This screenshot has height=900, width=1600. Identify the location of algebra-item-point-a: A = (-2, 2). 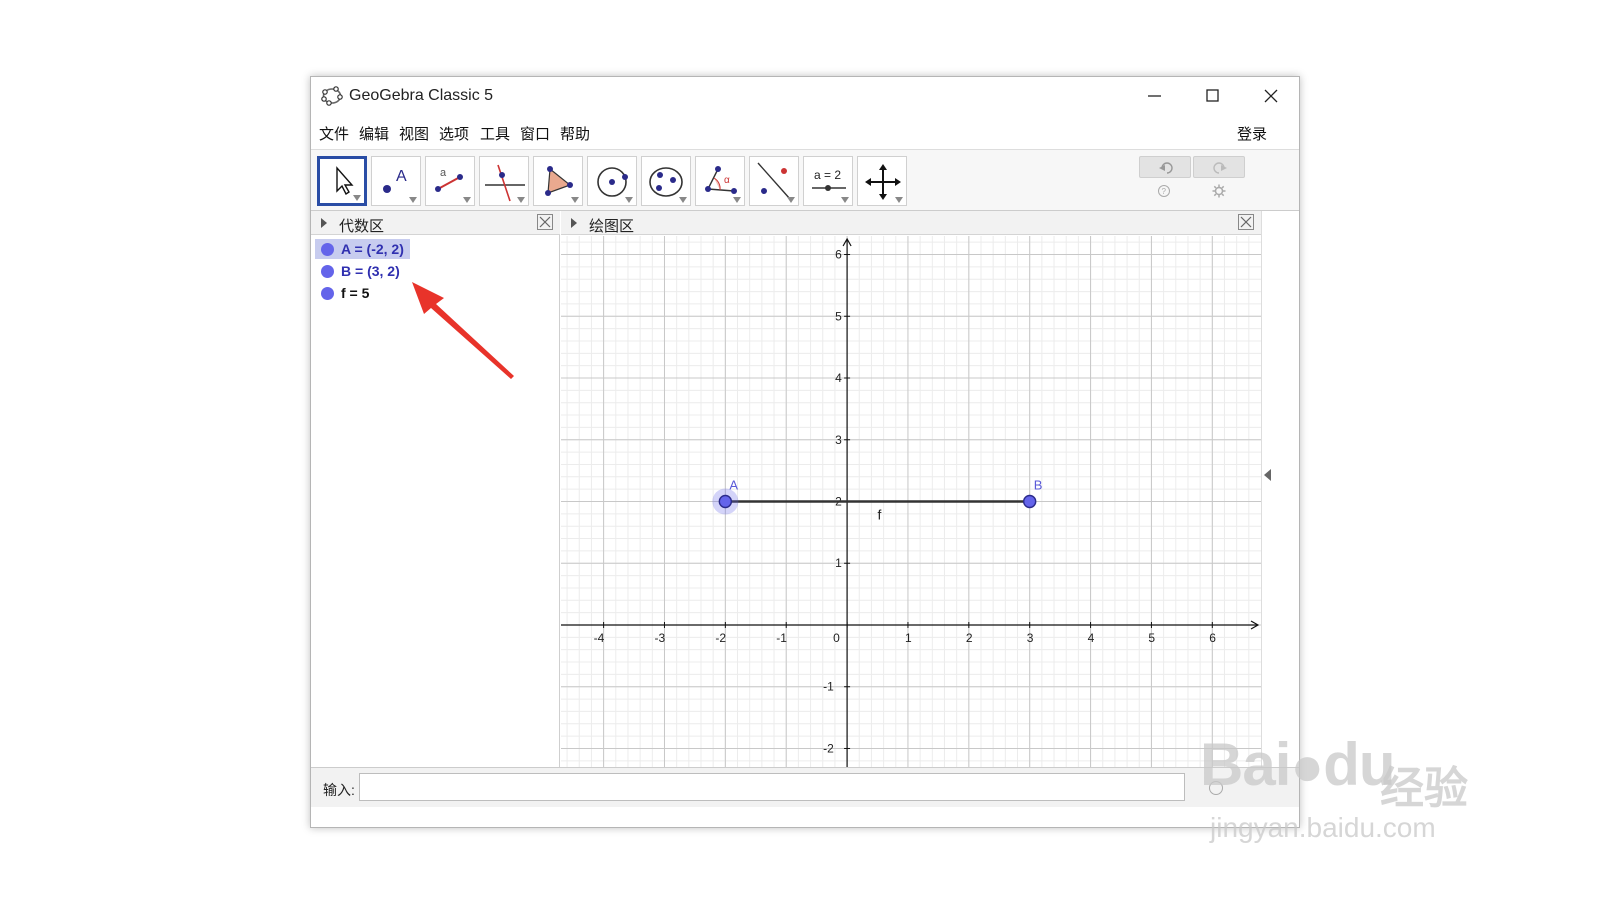
(362, 249).